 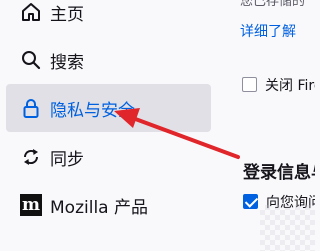 I want to click on search-icon, so click(x=31, y=60).